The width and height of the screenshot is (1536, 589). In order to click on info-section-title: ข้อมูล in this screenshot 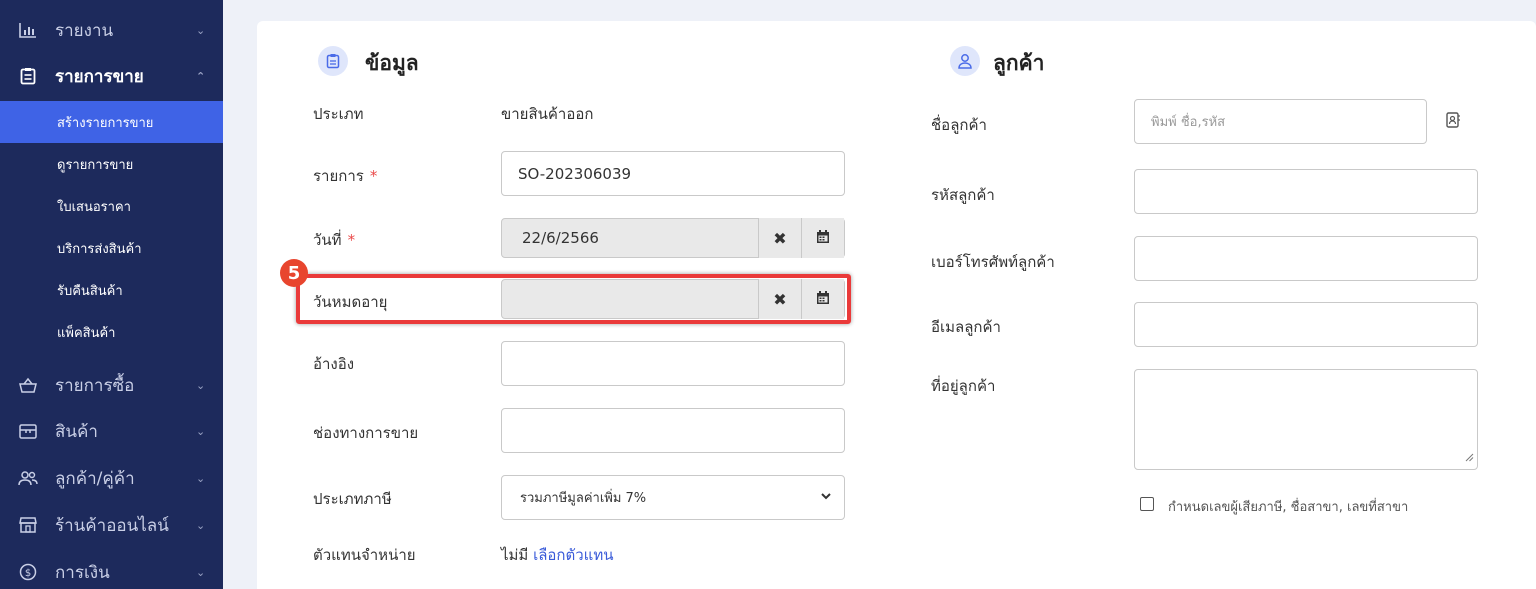, I will do `click(392, 63)`.